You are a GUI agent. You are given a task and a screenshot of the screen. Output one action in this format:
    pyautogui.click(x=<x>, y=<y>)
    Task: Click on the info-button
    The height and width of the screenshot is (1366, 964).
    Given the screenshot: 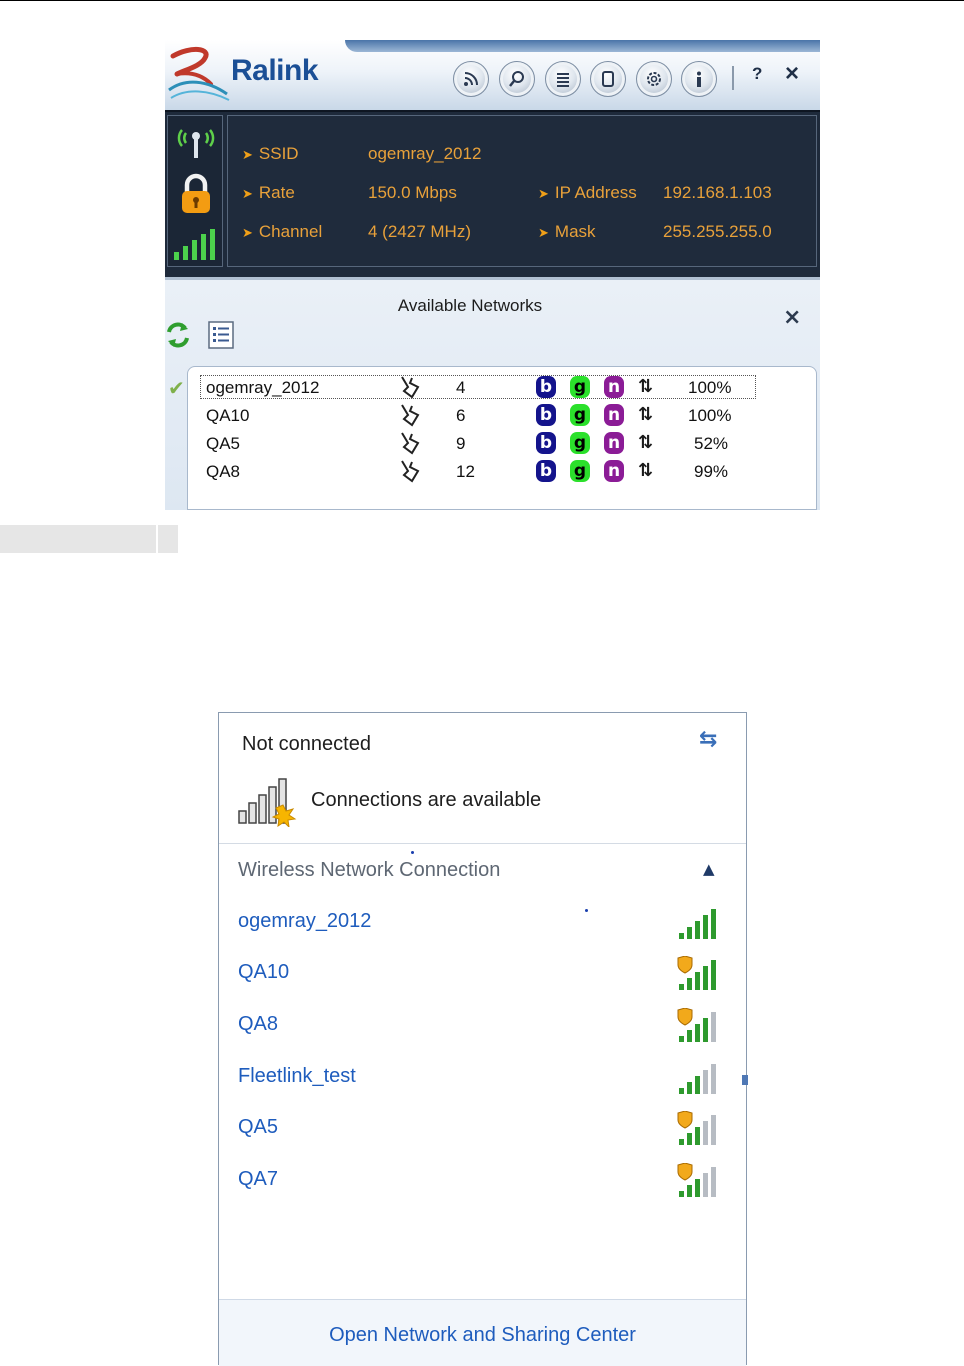 What is the action you would take?
    pyautogui.click(x=699, y=79)
    